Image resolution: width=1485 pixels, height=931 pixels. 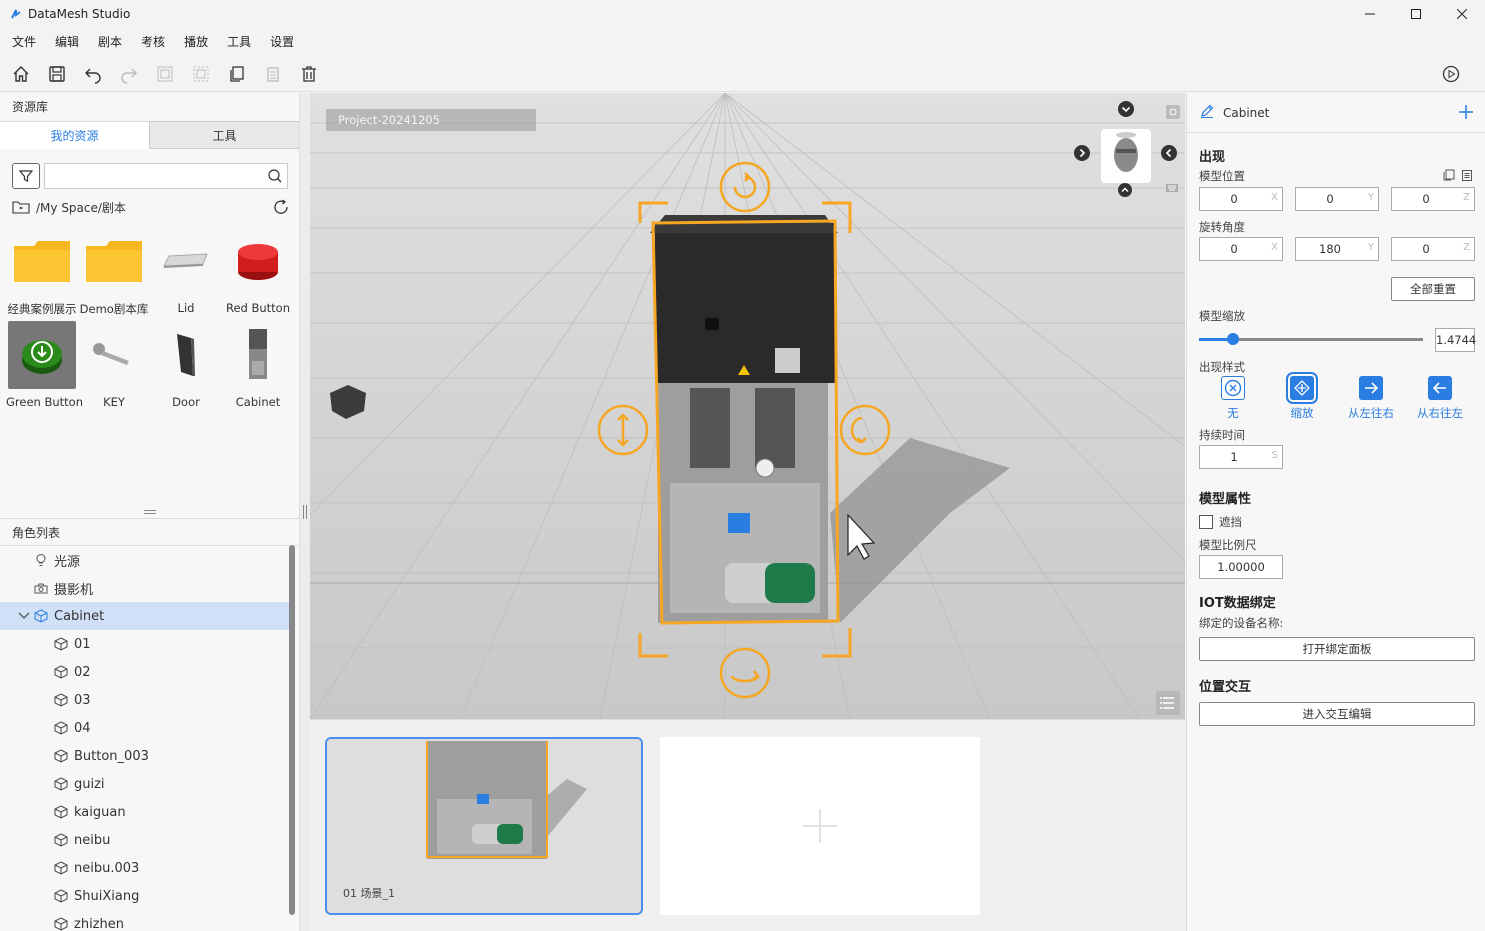 What do you see at coordinates (145, 672) in the screenshot?
I see `role-item-02: 02` at bounding box center [145, 672].